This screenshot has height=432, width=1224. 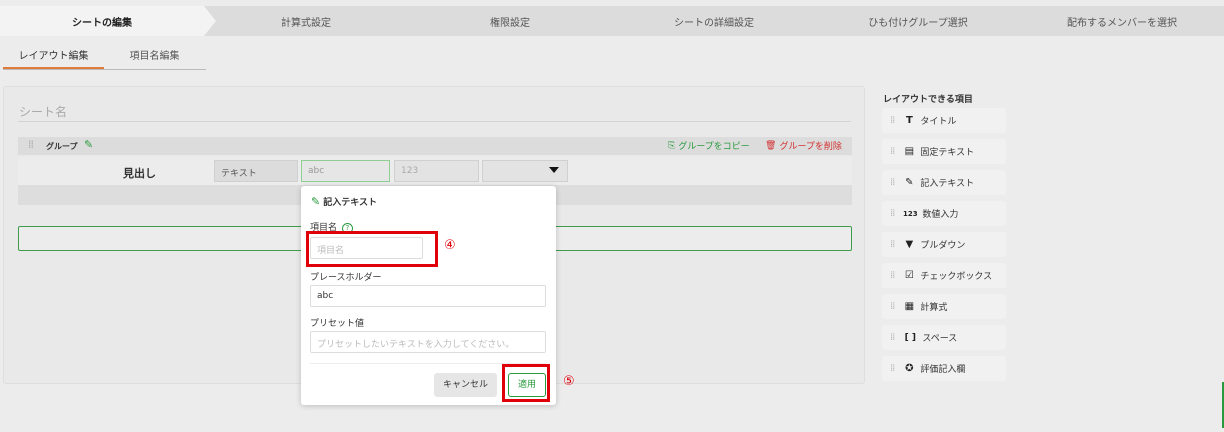 What do you see at coordinates (928, 100) in the screenshot?
I see `palette-title: レイアウトできる項目` at bounding box center [928, 100].